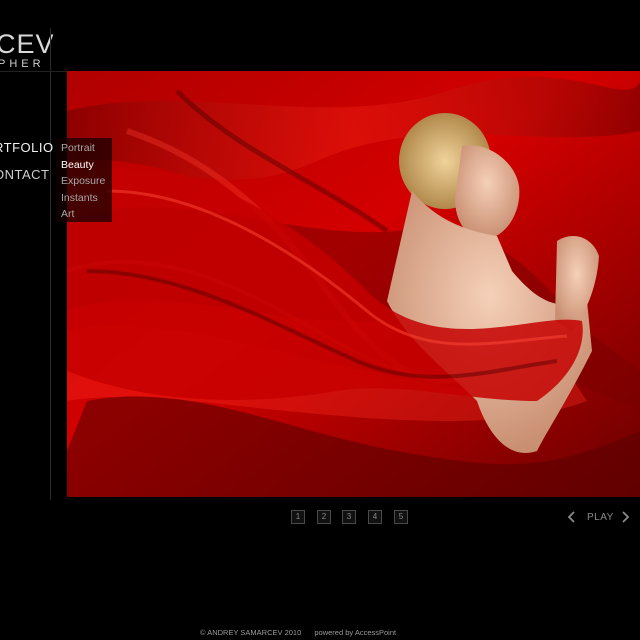 The height and width of the screenshot is (640, 640). I want to click on nav-portfolio: RTFOLIO, so click(27, 147).